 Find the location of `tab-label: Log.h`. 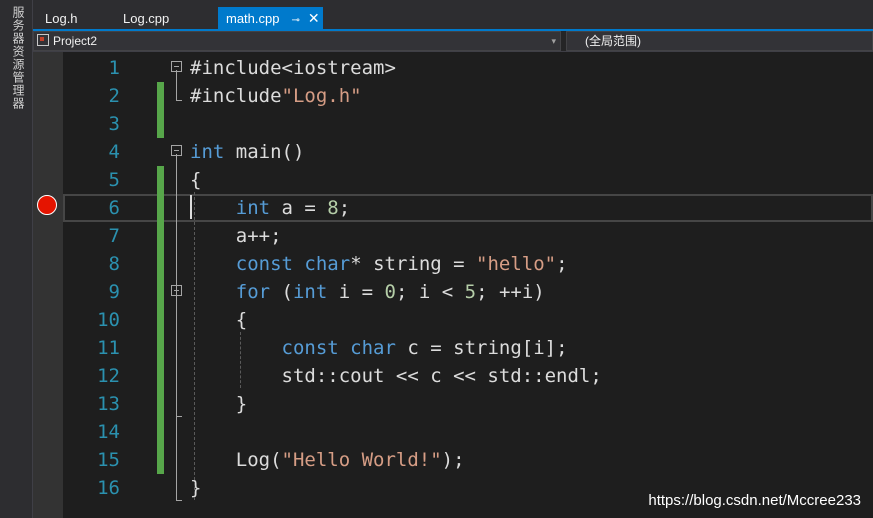

tab-label: Log.h is located at coordinates (61, 18).